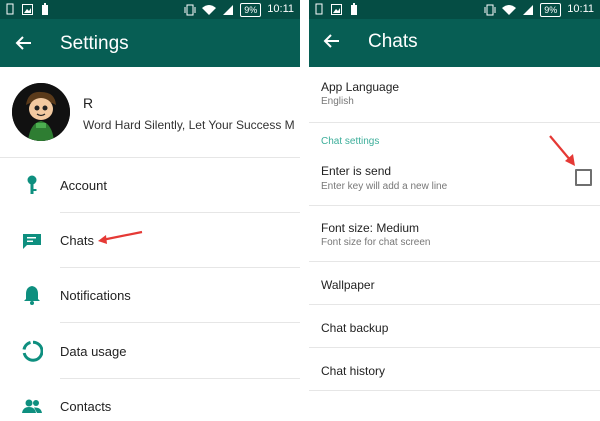 This screenshot has width=600, height=421. What do you see at coordinates (32, 184) in the screenshot?
I see `key-icon` at bounding box center [32, 184].